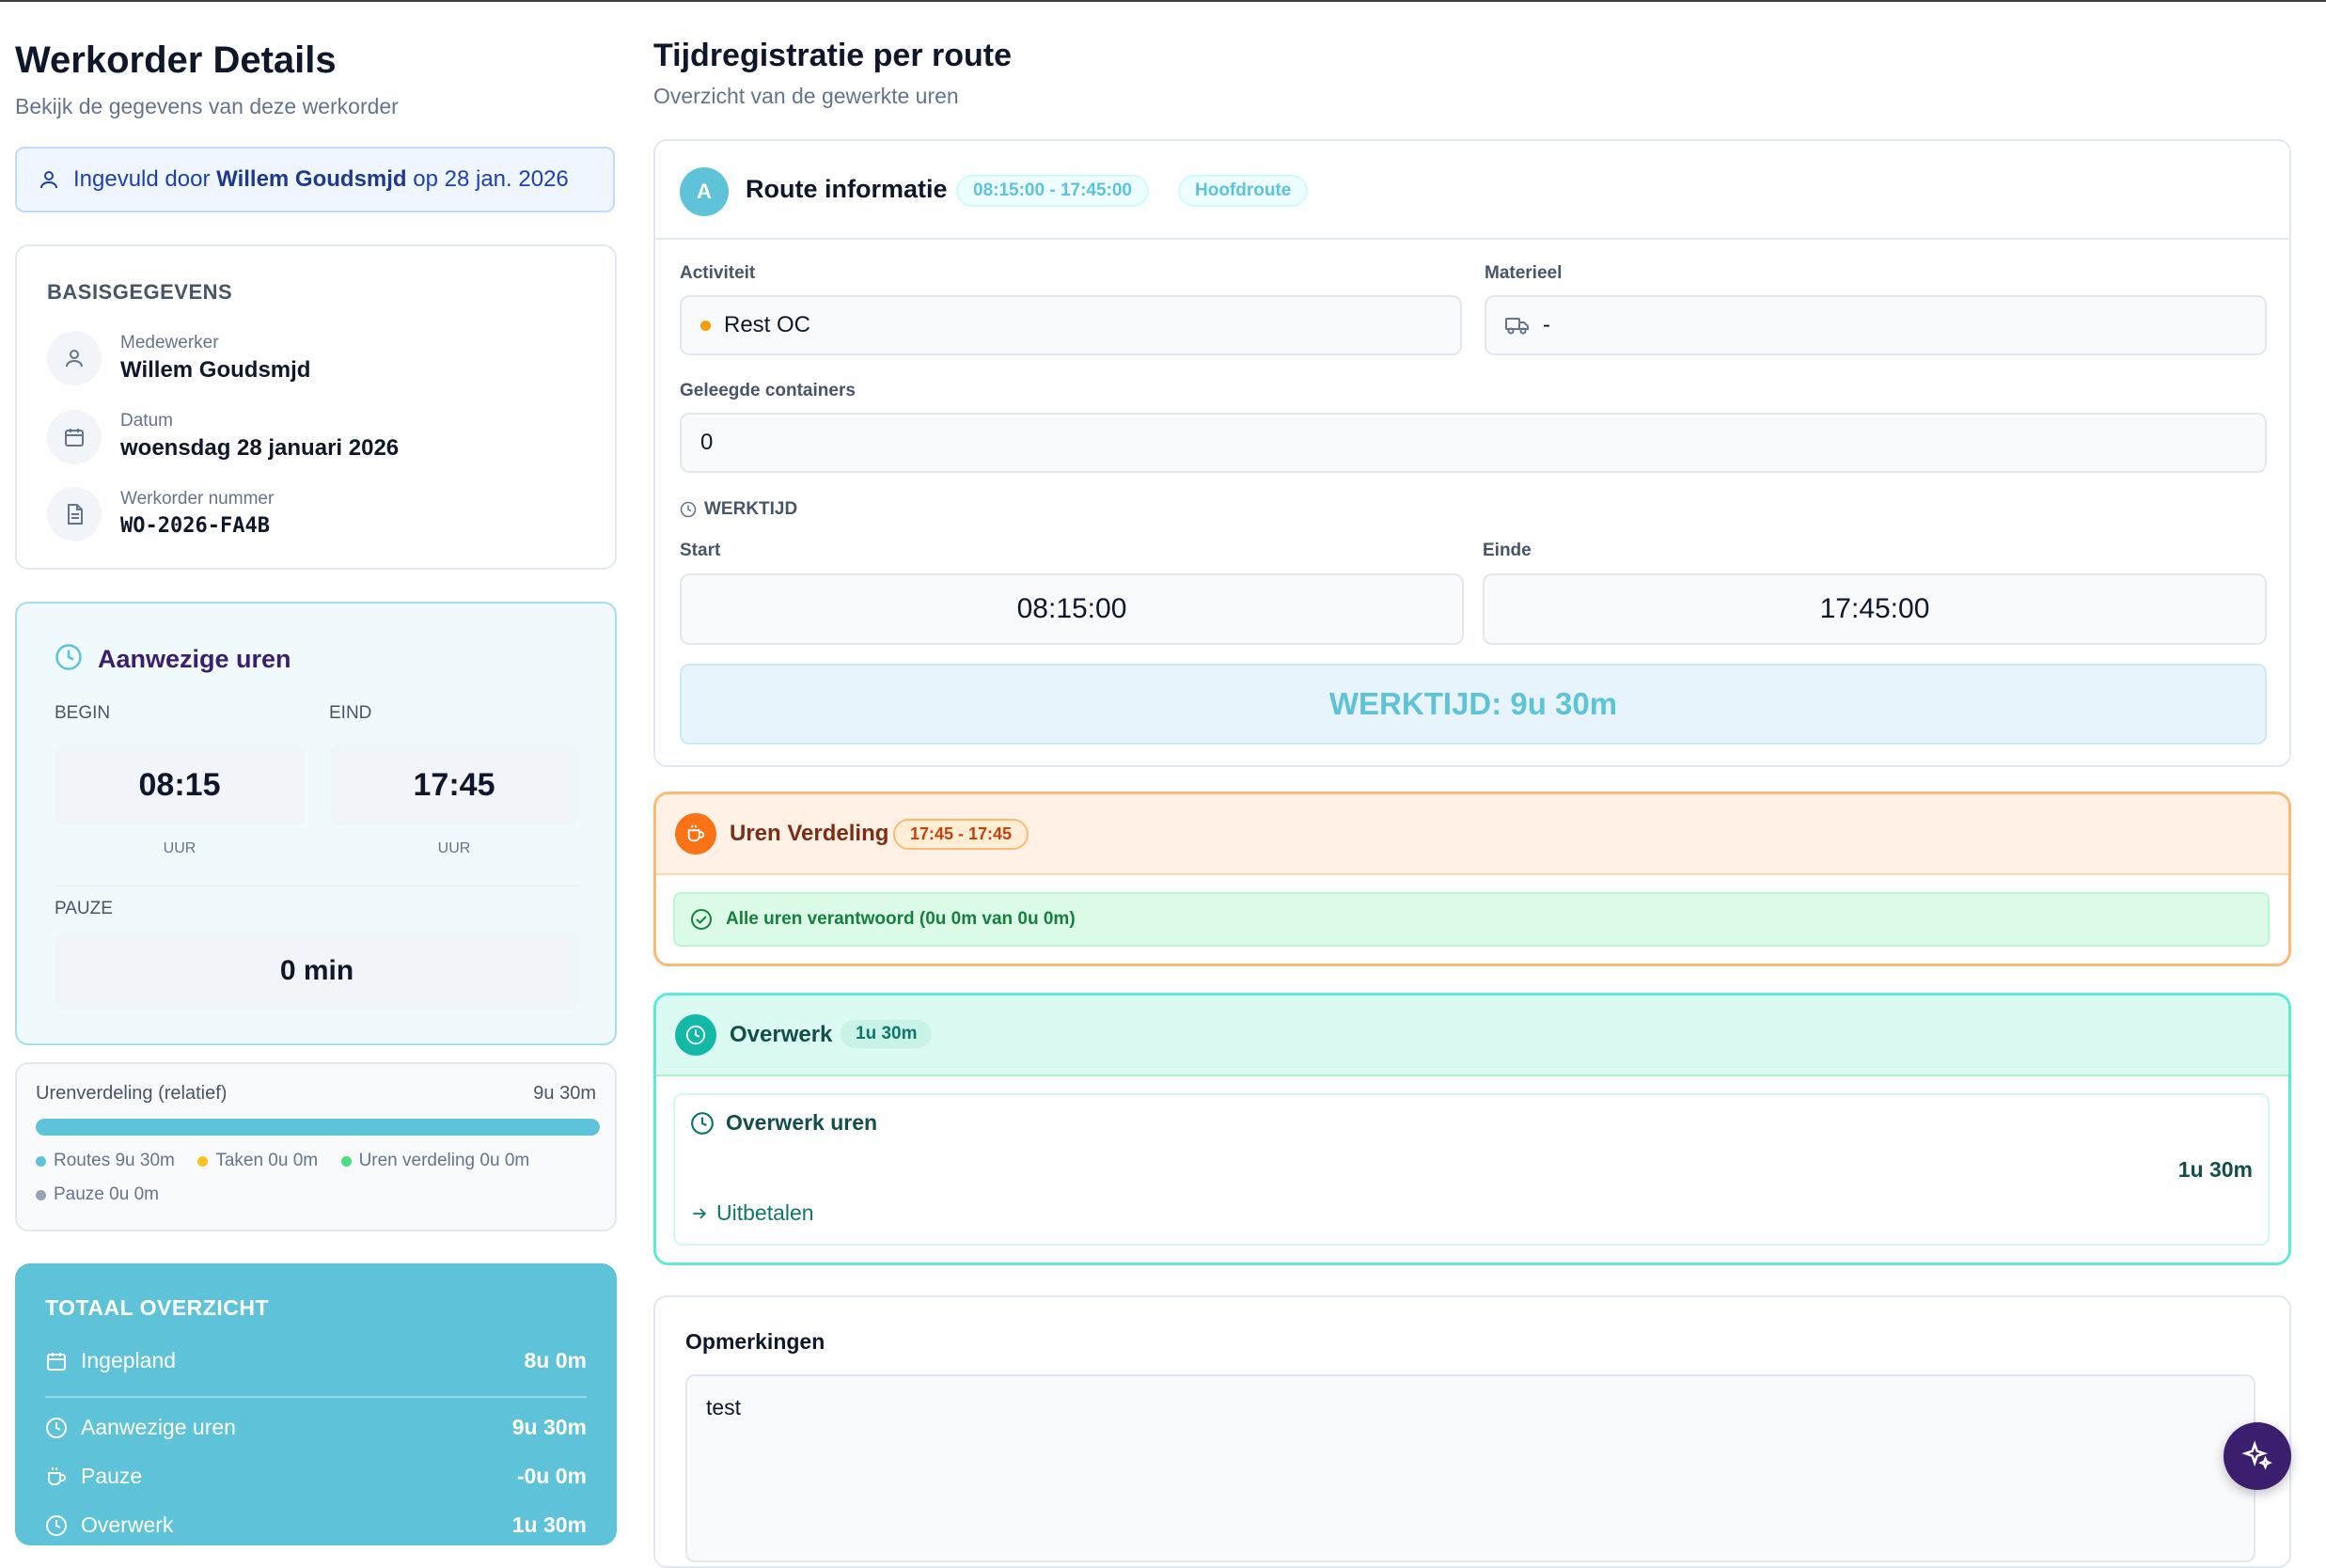  Describe the element at coordinates (316, 1360) in the screenshot. I see `total-row-planned: Ingepland 8u 0m` at that location.